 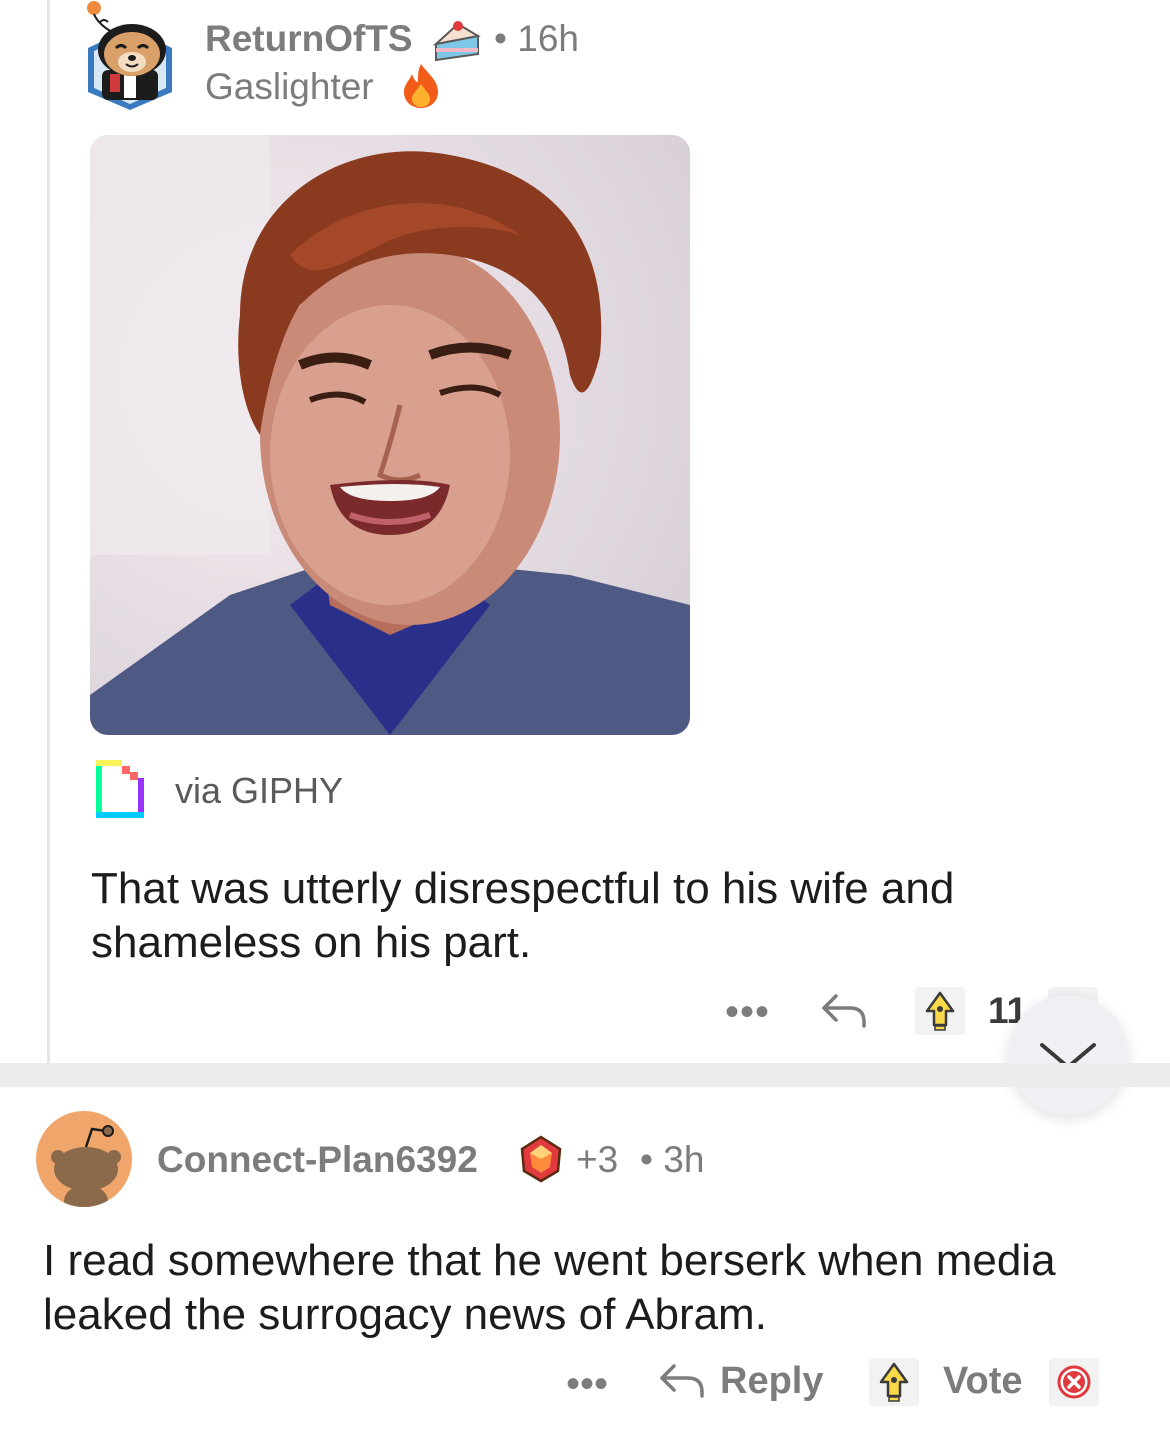 What do you see at coordinates (48, 531) in the screenshot?
I see `thread-line` at bounding box center [48, 531].